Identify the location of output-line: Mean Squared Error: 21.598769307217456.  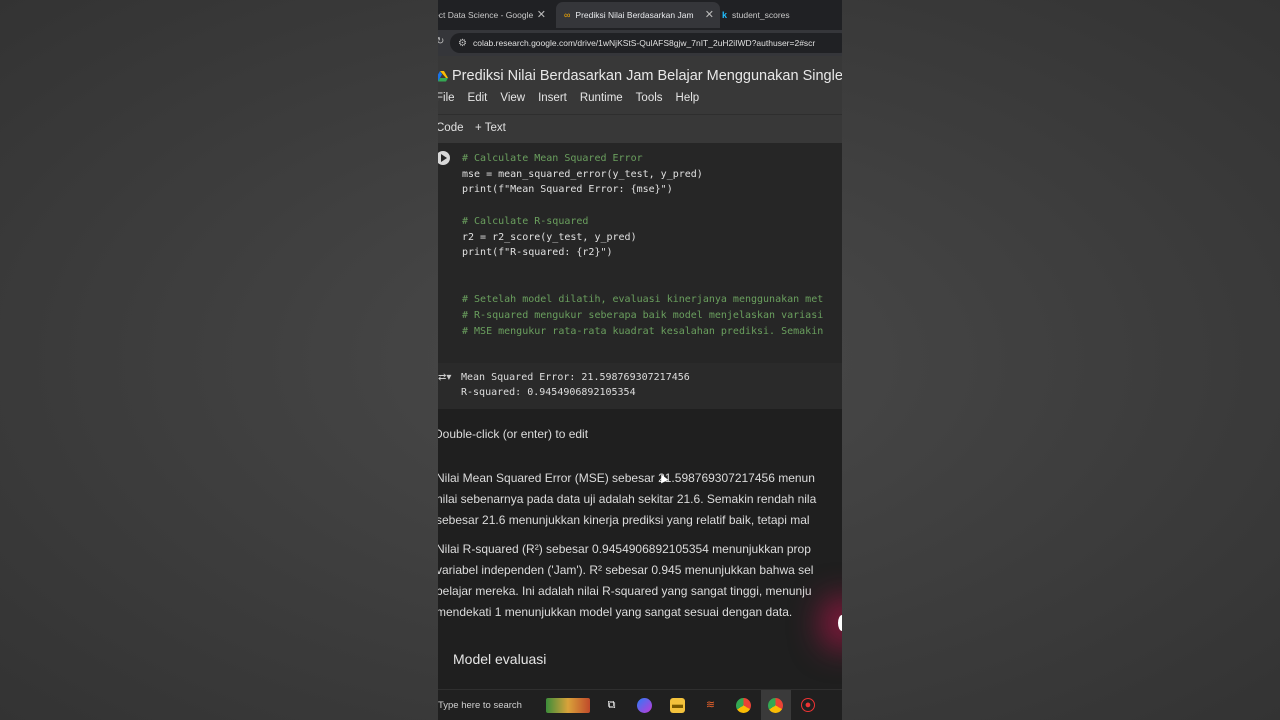
(575, 377).